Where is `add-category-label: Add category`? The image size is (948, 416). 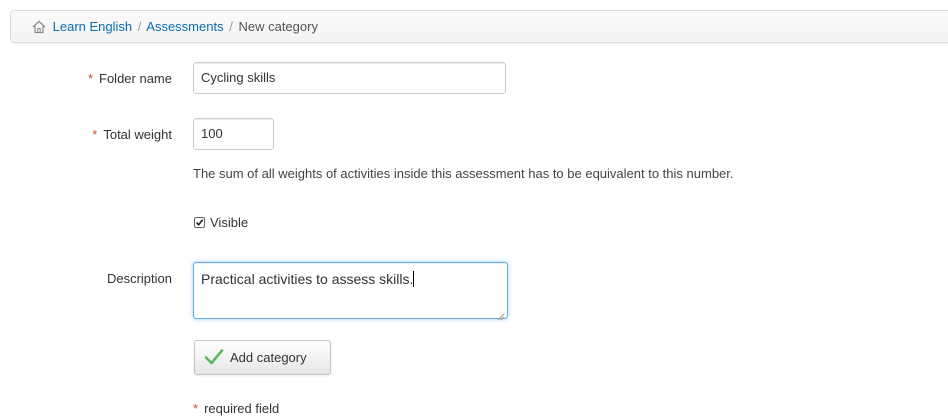
add-category-label: Add category is located at coordinates (268, 357).